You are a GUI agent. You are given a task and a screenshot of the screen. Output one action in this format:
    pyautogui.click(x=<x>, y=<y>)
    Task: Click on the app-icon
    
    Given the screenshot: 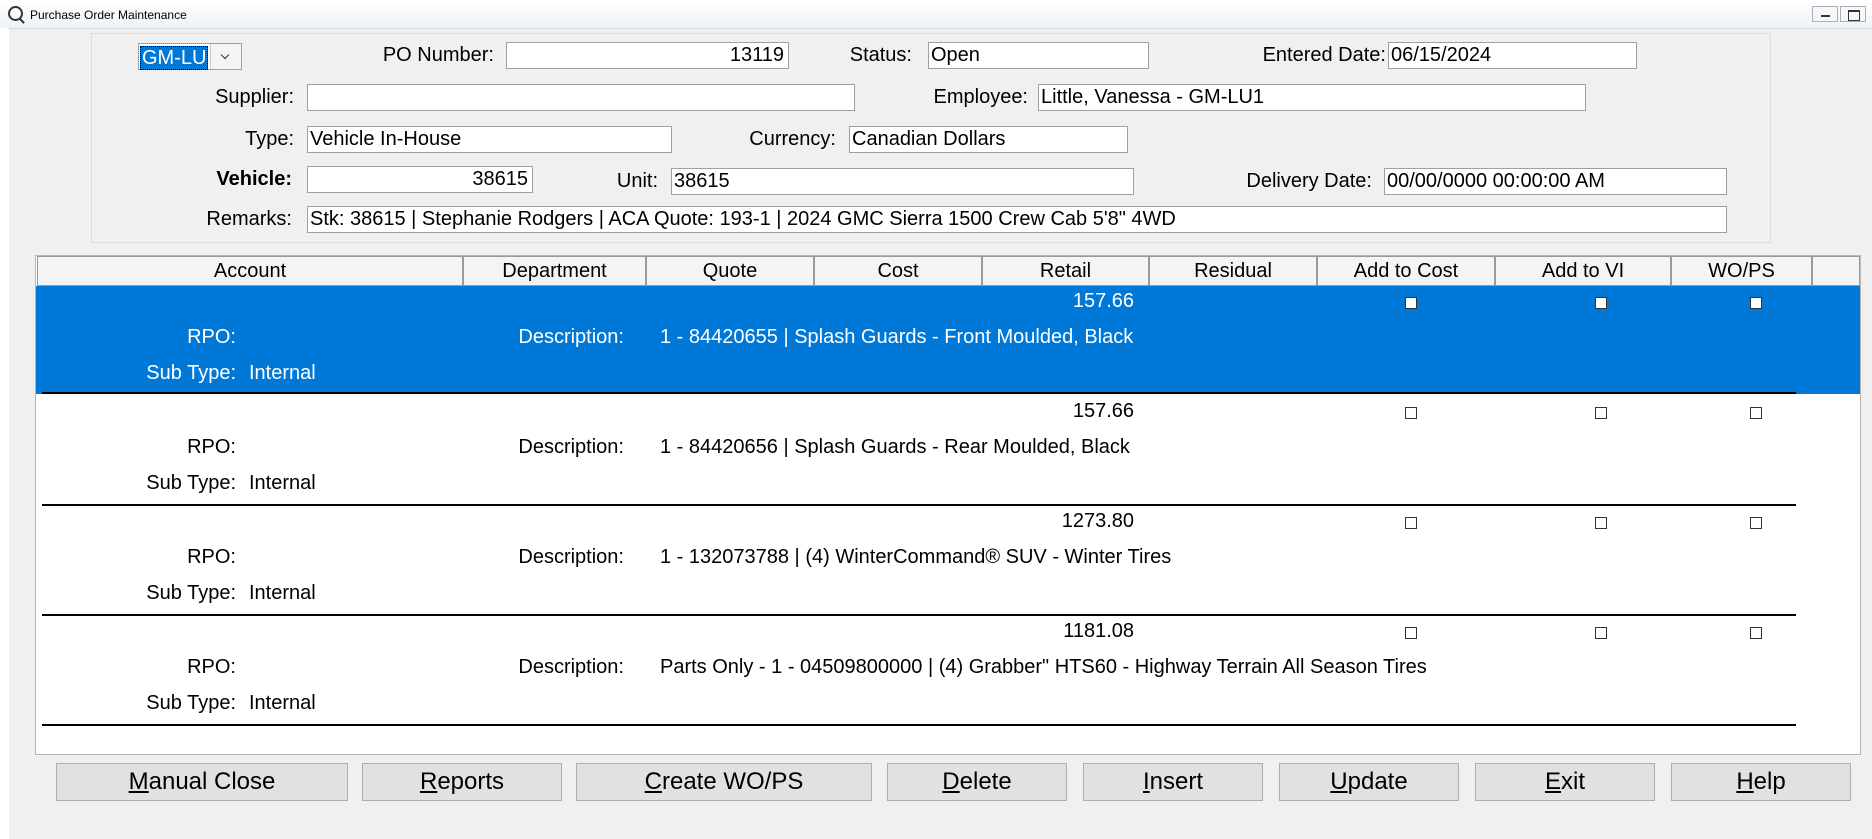 What is the action you would take?
    pyautogui.click(x=15, y=13)
    